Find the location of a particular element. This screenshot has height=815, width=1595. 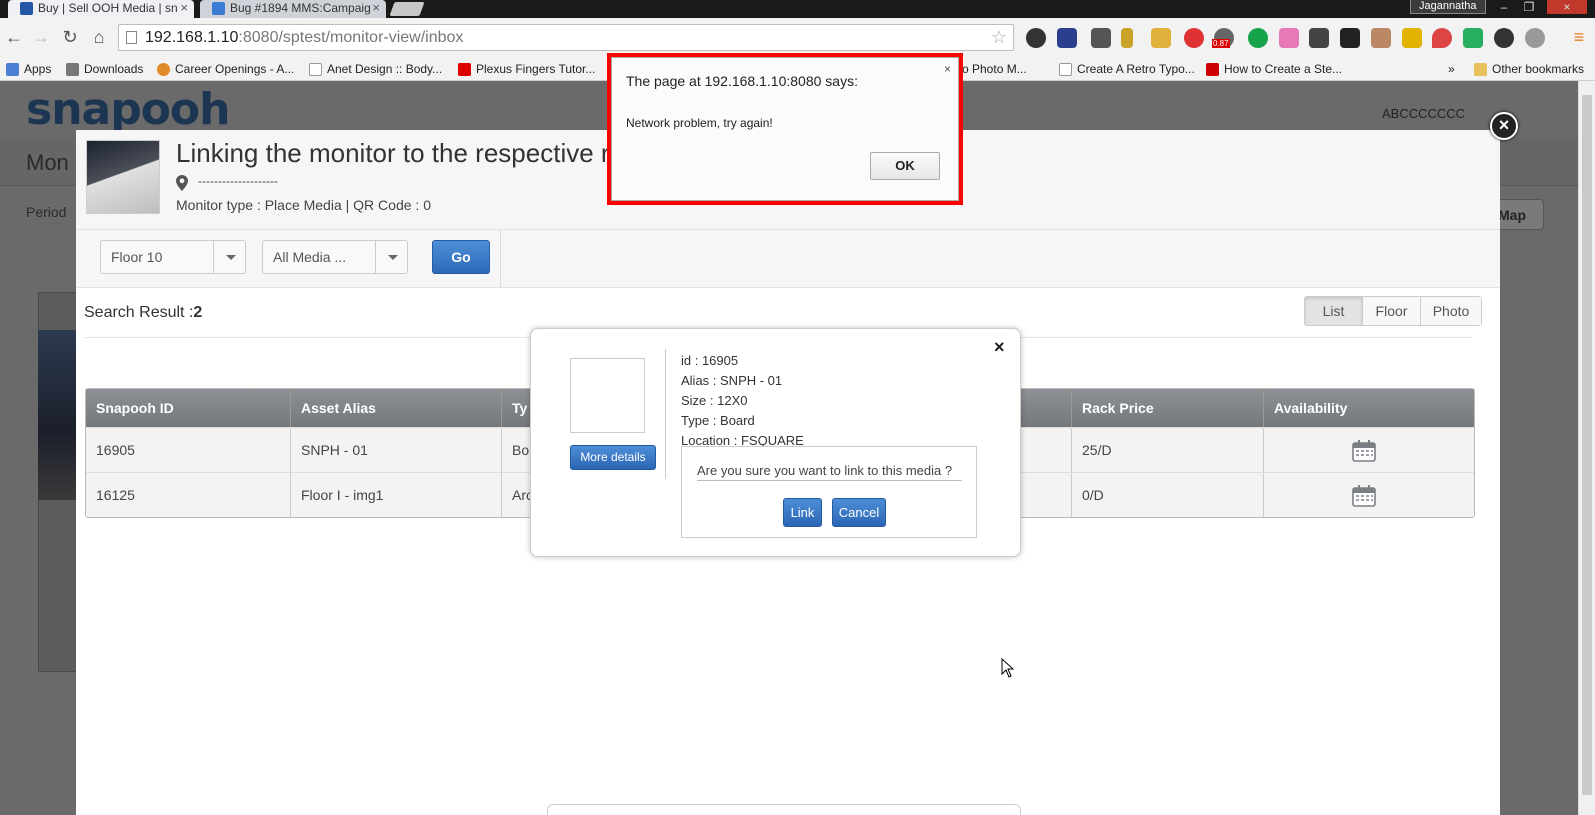

site-icon is located at coordinates (315, 69).